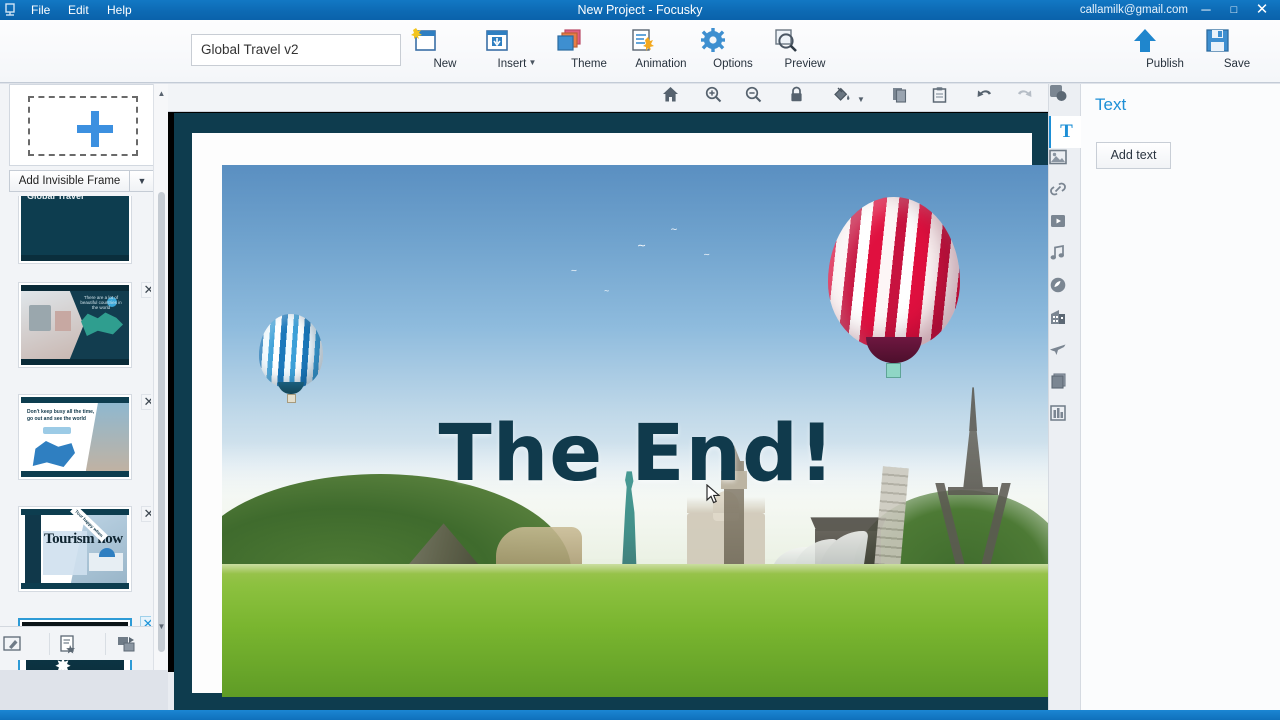 The image size is (1280, 720). Describe the element at coordinates (640, 715) in the screenshot. I see `status-bar` at that location.